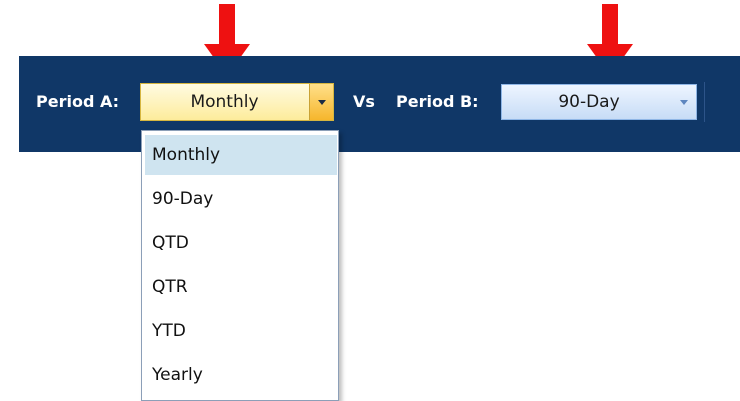 The height and width of the screenshot is (401, 740). Describe the element at coordinates (589, 102) in the screenshot. I see `period-b-value: 90-Day` at that location.